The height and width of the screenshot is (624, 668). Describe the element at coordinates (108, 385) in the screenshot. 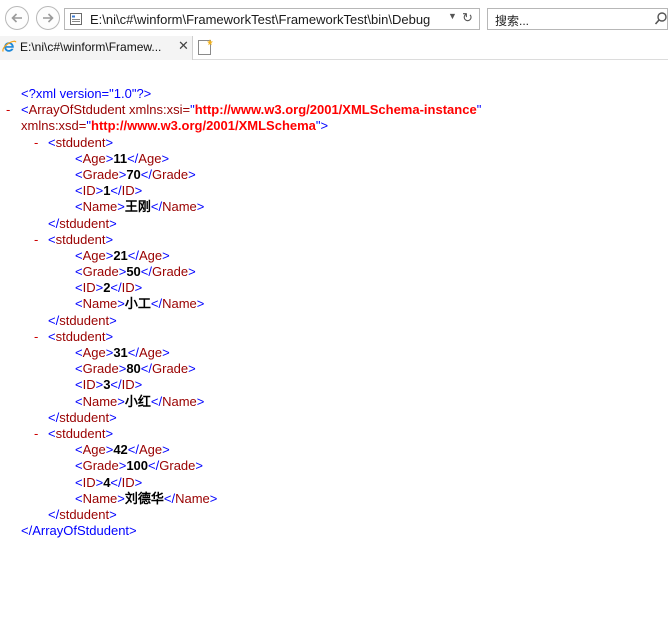

I see `xml-line-text: <ID>3</ID>` at that location.